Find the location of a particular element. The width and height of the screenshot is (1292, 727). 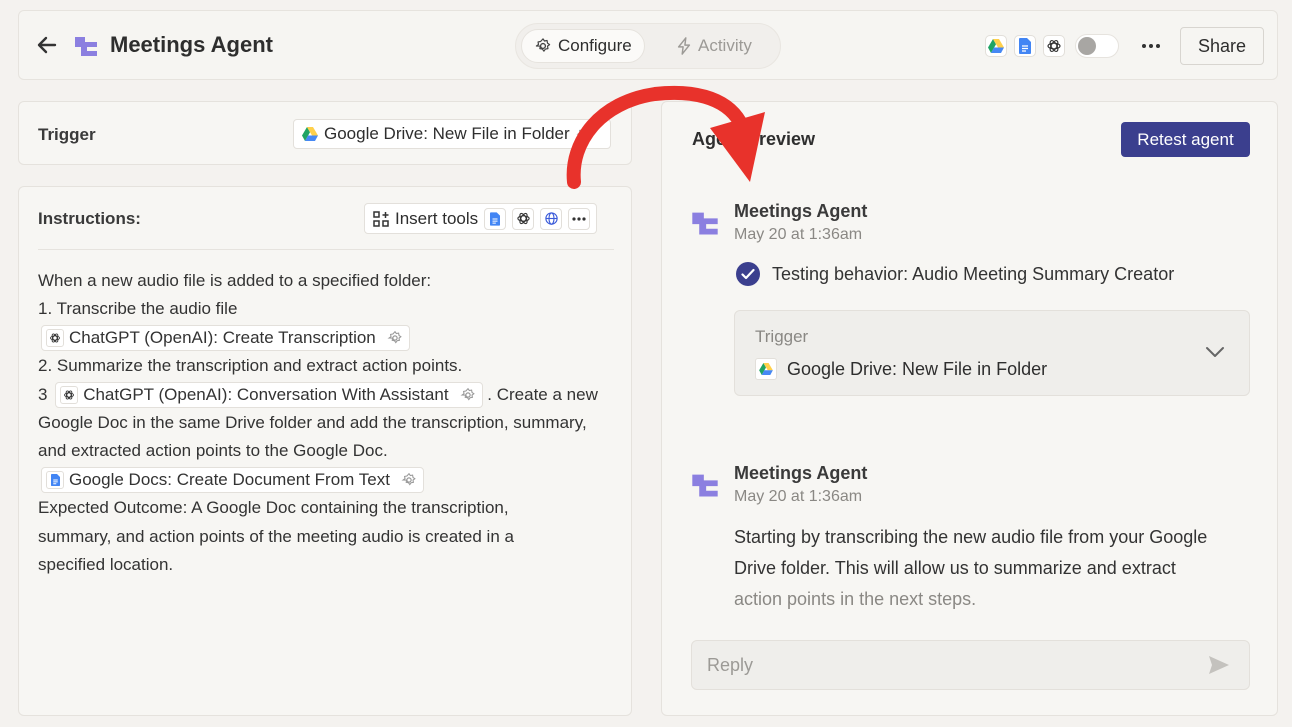

insert-tools-icon is located at coordinates (381, 218).